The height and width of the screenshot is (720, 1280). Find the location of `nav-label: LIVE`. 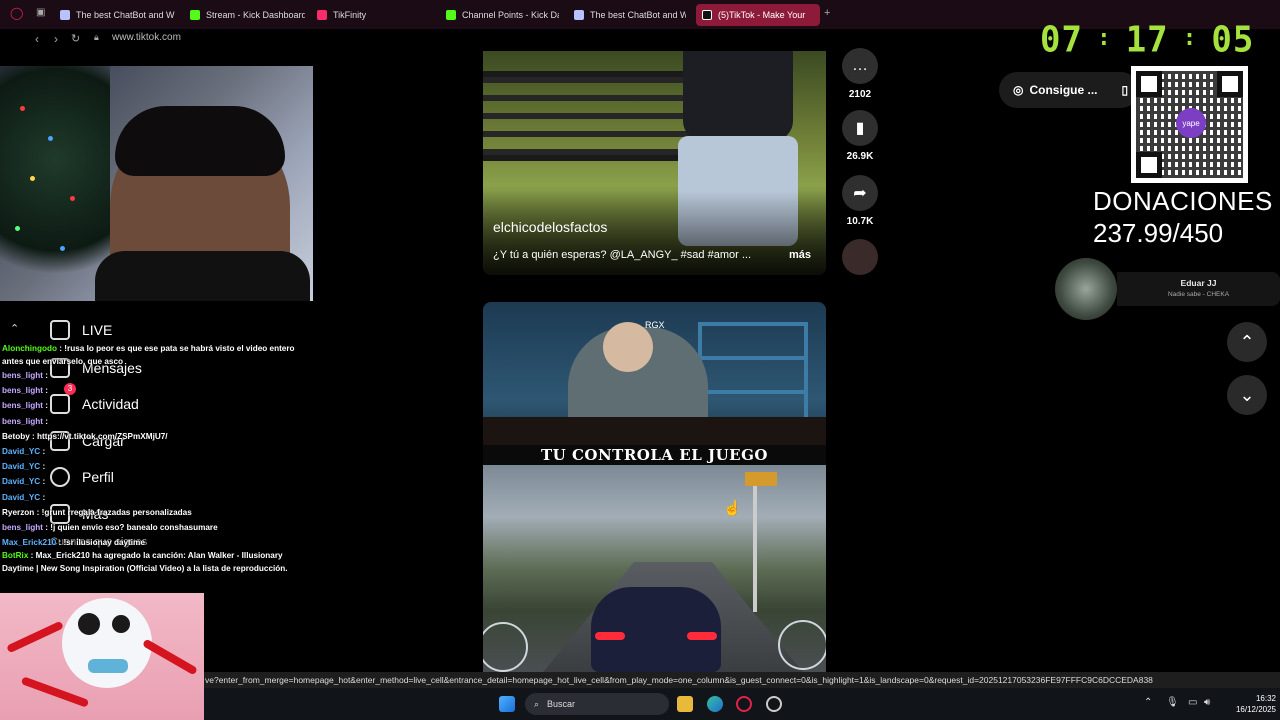

nav-label: LIVE is located at coordinates (97, 330).